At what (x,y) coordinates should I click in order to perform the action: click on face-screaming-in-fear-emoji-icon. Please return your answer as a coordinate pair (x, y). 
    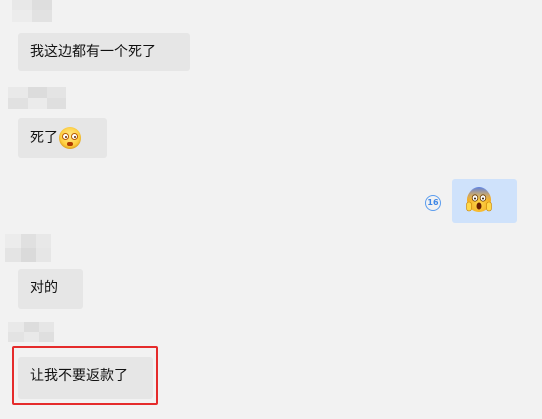
    Looking at the image, I should click on (479, 199).